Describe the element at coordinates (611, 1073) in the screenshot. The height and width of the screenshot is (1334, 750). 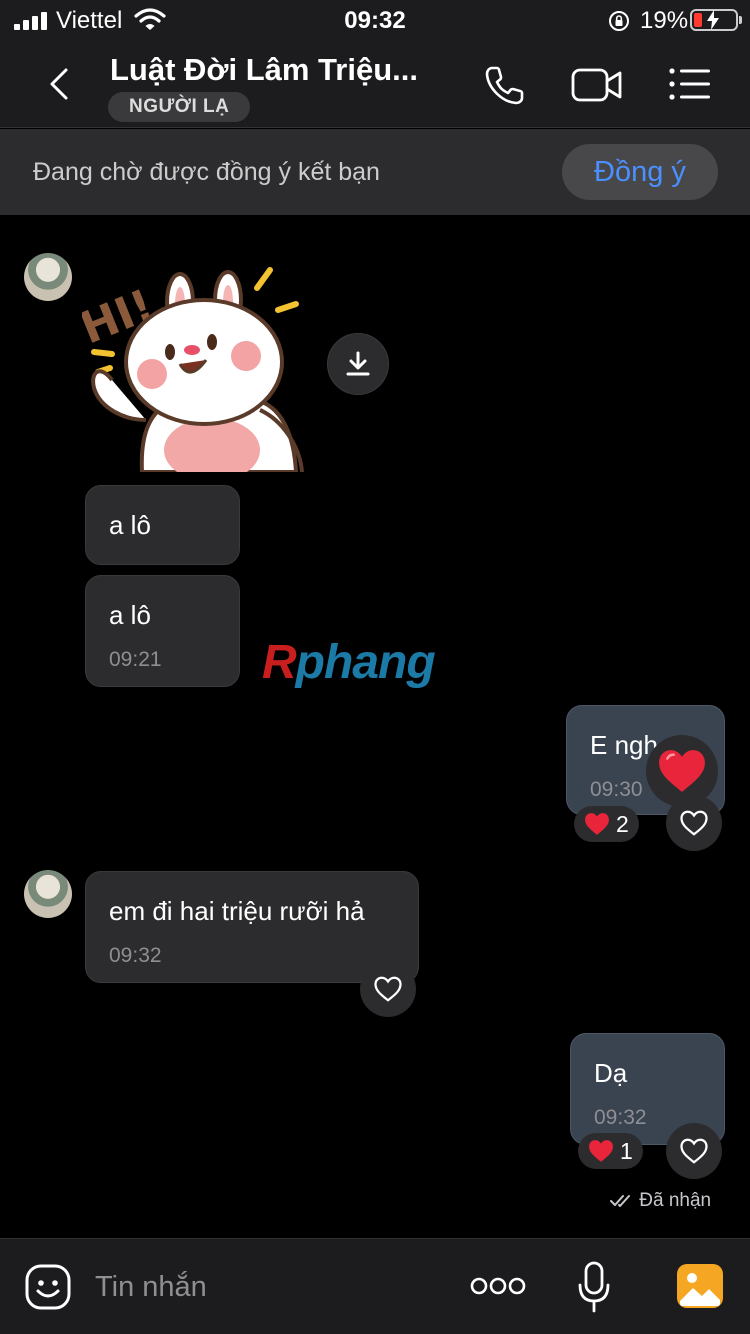
I see `message-text: Dạ` at that location.